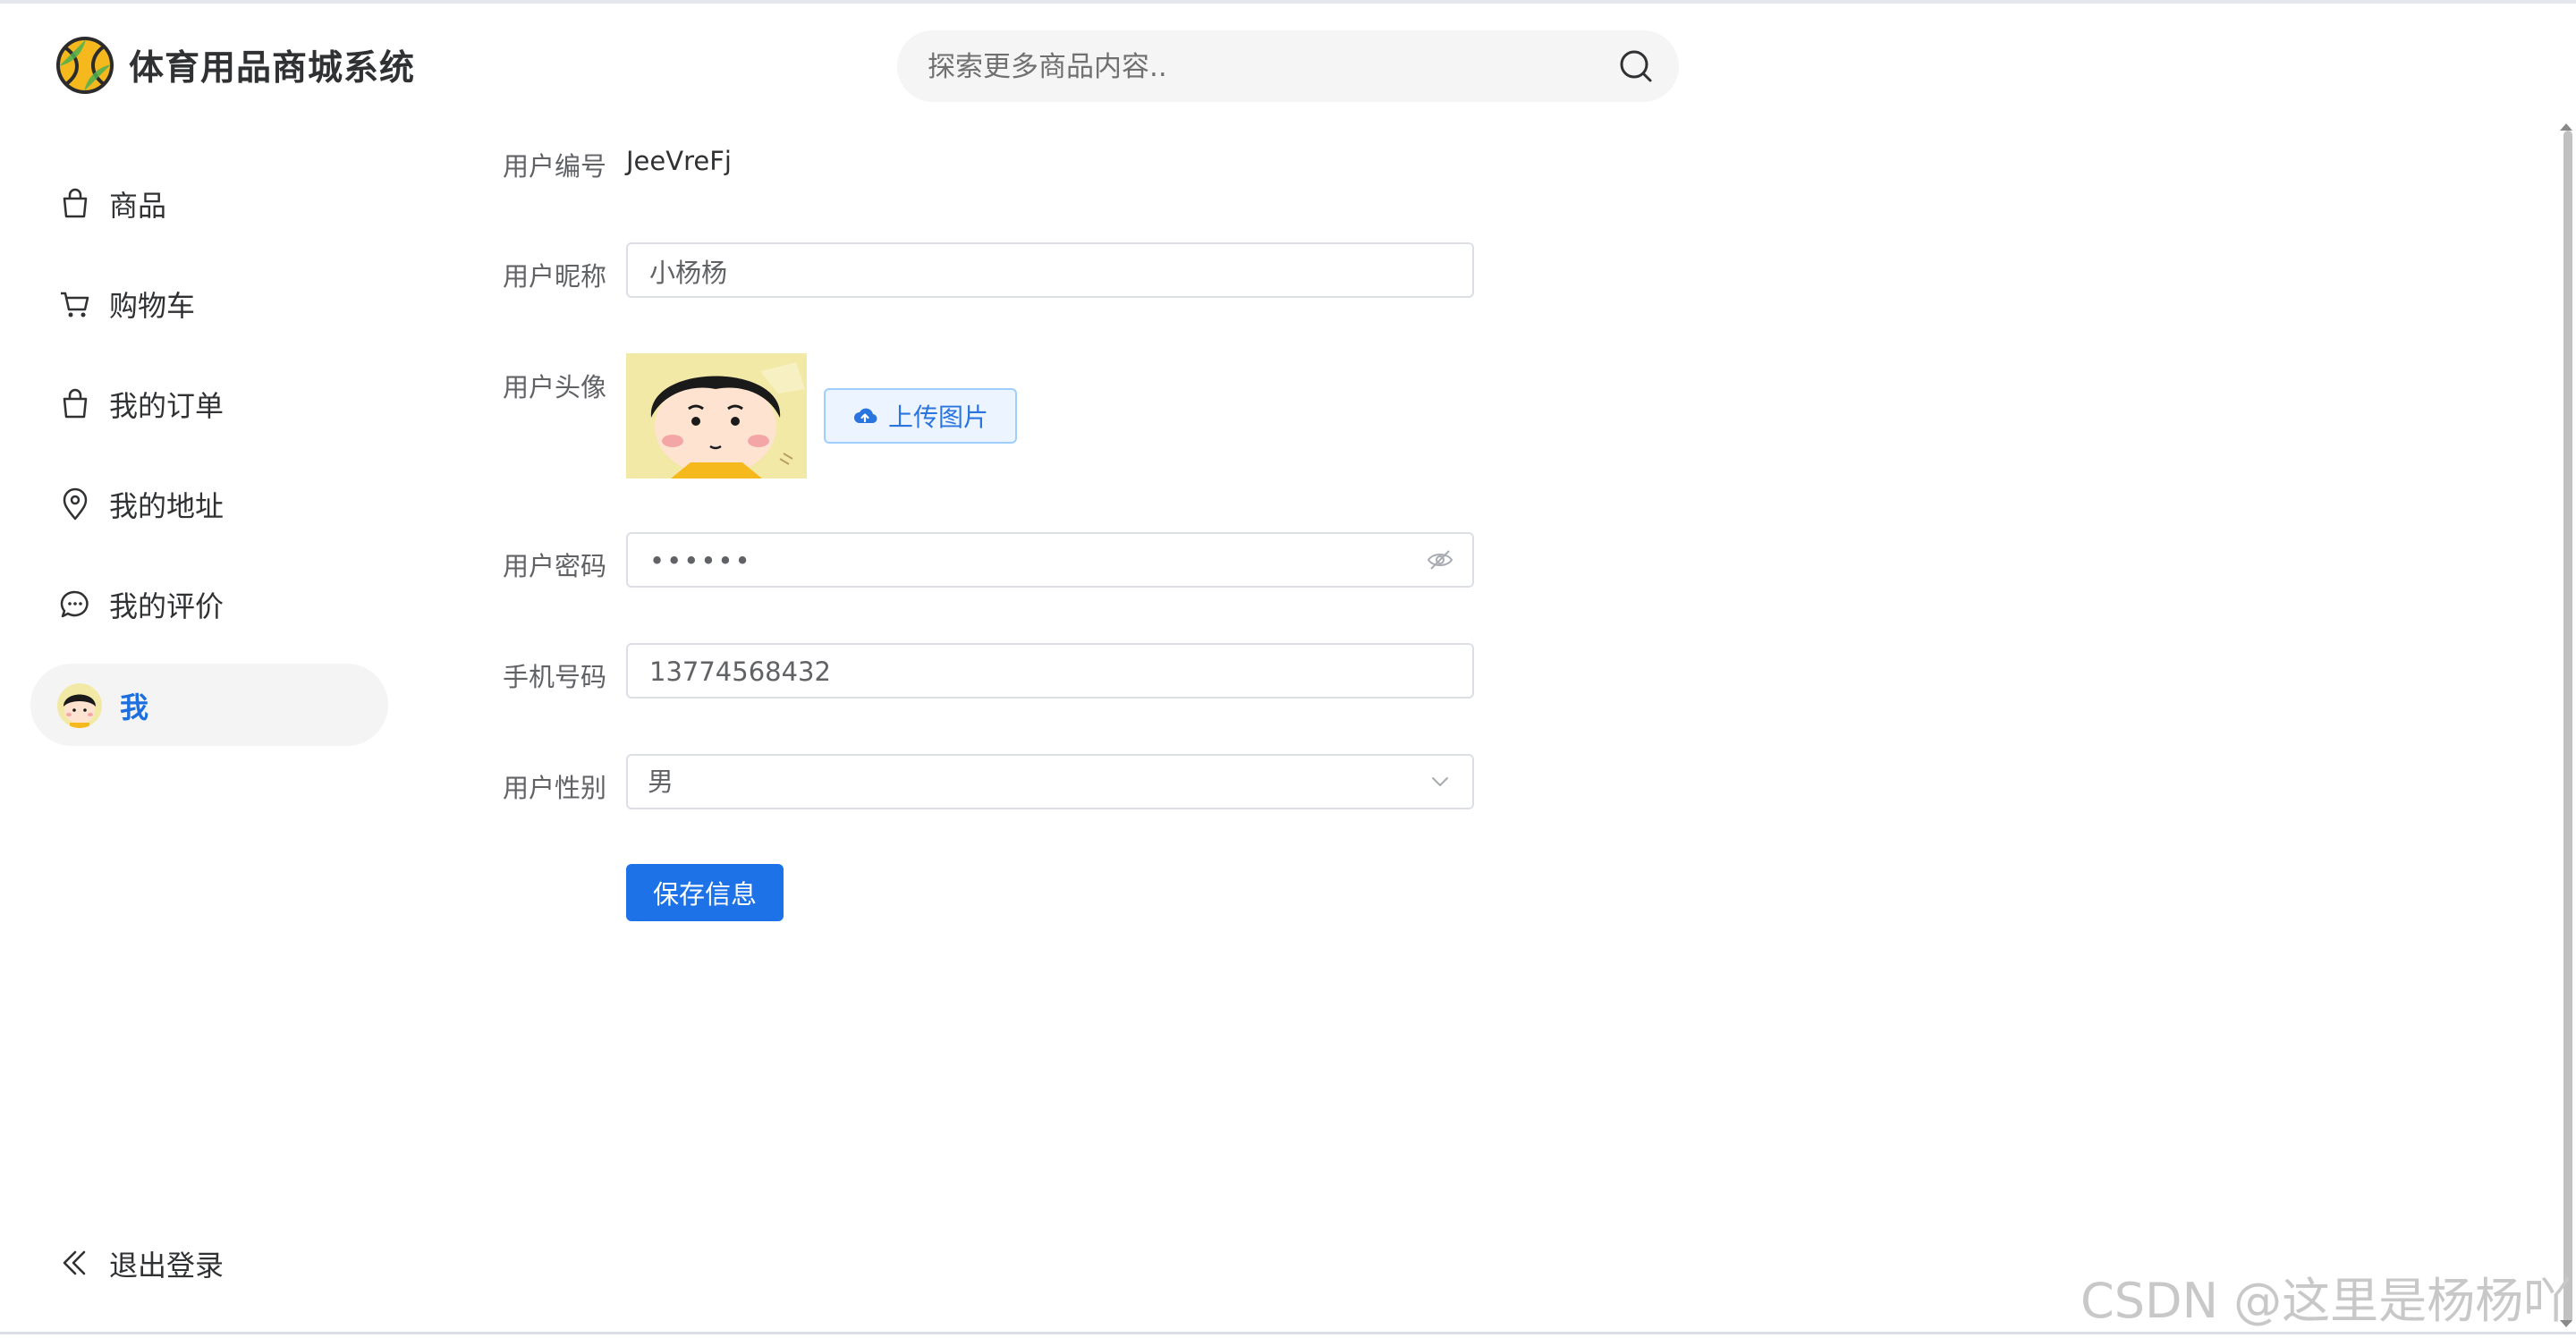  I want to click on top-border, so click(1288, 2).